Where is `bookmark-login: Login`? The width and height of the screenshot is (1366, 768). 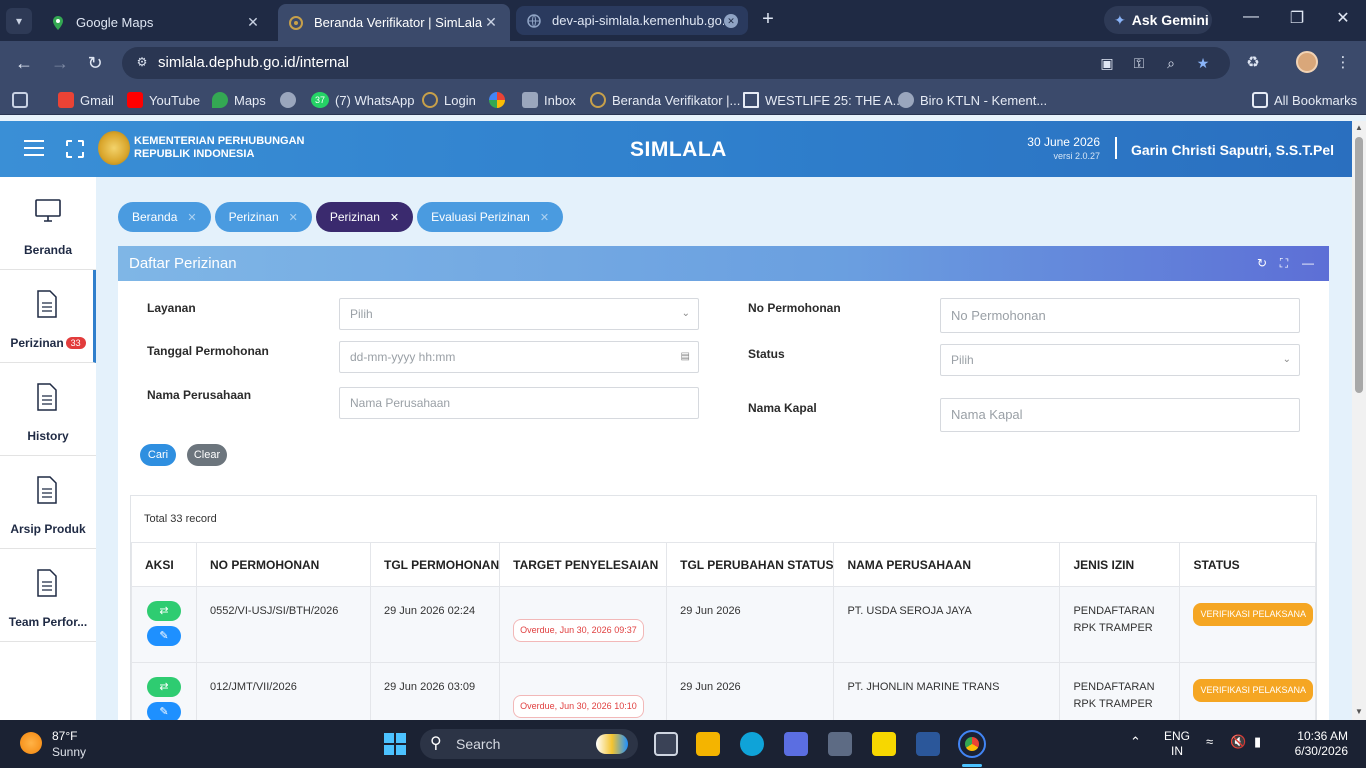 bookmark-login: Login is located at coordinates (449, 100).